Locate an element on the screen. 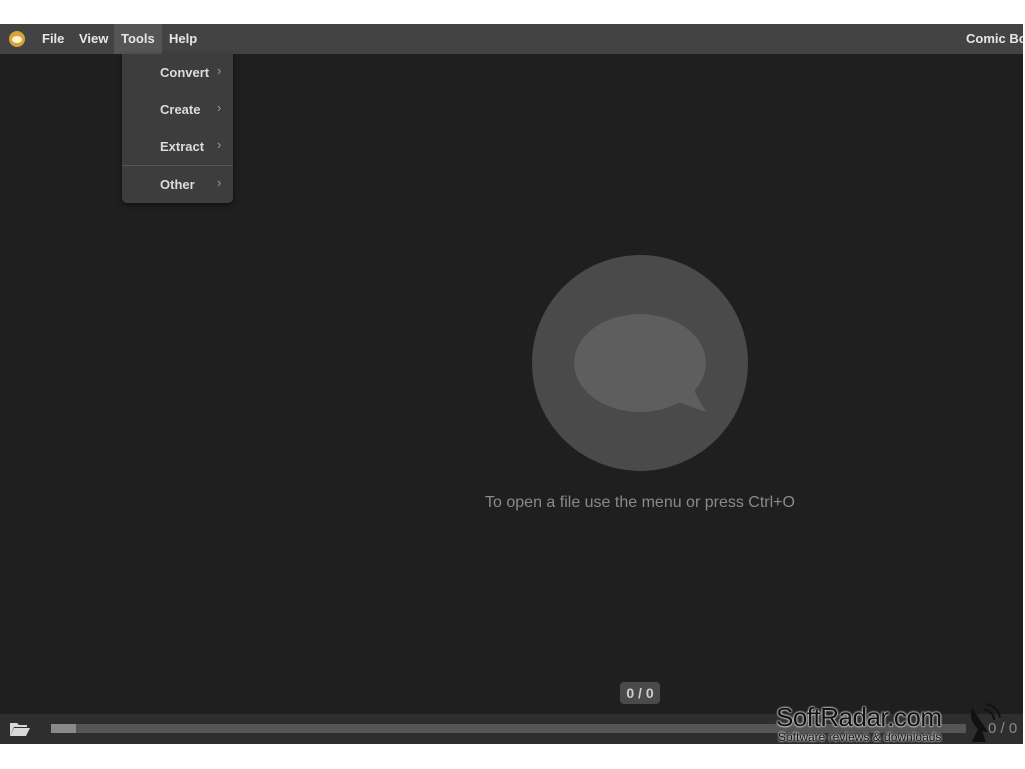 The width and height of the screenshot is (1025, 769). menu-help: Help is located at coordinates (183, 39).